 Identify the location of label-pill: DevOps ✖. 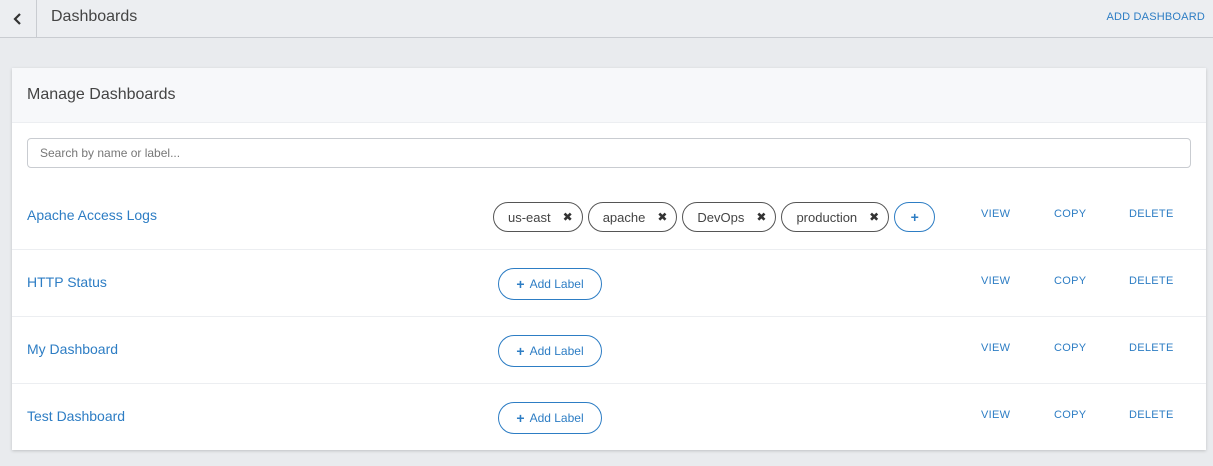
(729, 217).